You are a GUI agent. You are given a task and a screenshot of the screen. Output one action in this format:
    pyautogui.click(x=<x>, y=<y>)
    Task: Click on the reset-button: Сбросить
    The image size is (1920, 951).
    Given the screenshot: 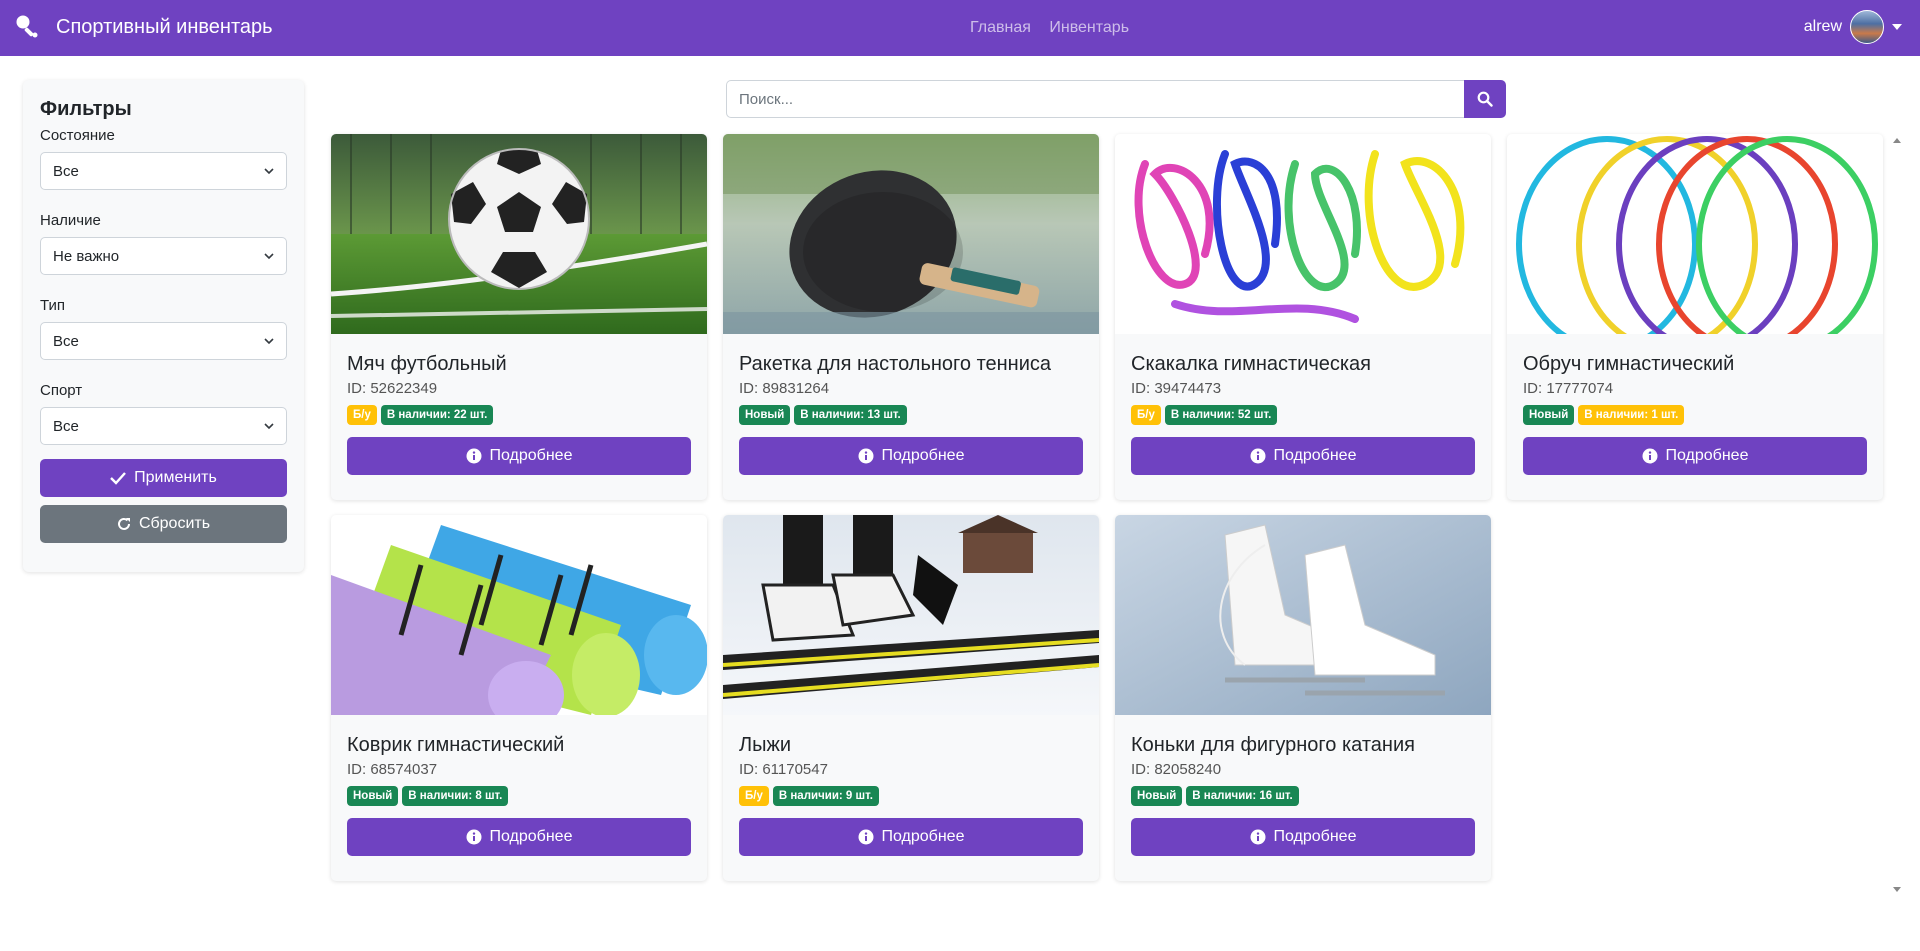 What is the action you would take?
    pyautogui.click(x=163, y=524)
    